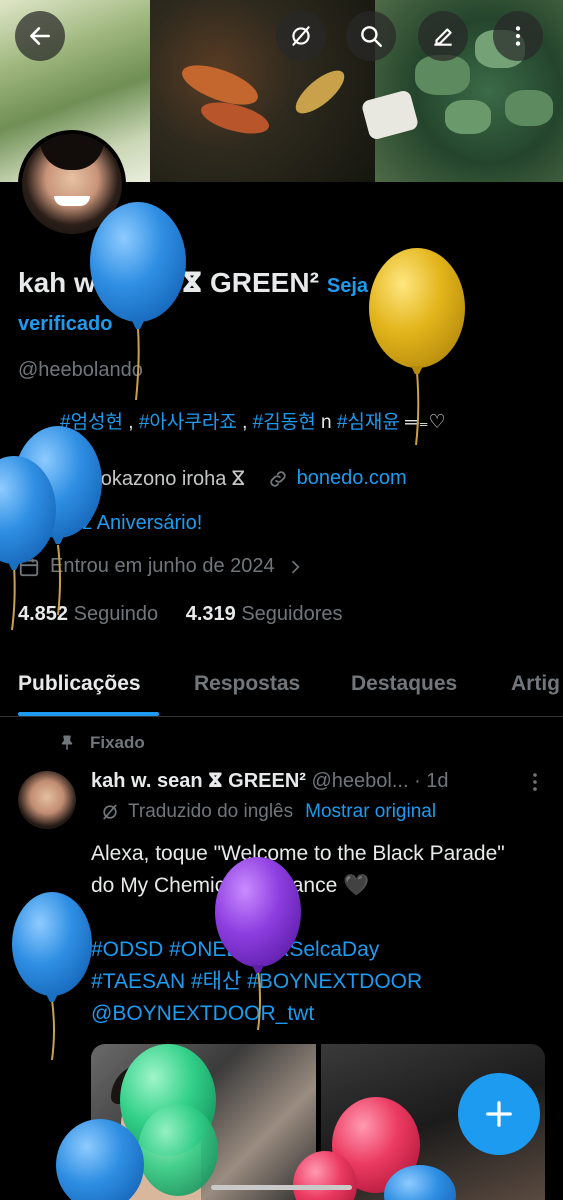 This screenshot has width=563, height=1200. What do you see at coordinates (311, 950) in the screenshot?
I see `post-hashtags: #ODSD #ONEDOORSelcaDay` at bounding box center [311, 950].